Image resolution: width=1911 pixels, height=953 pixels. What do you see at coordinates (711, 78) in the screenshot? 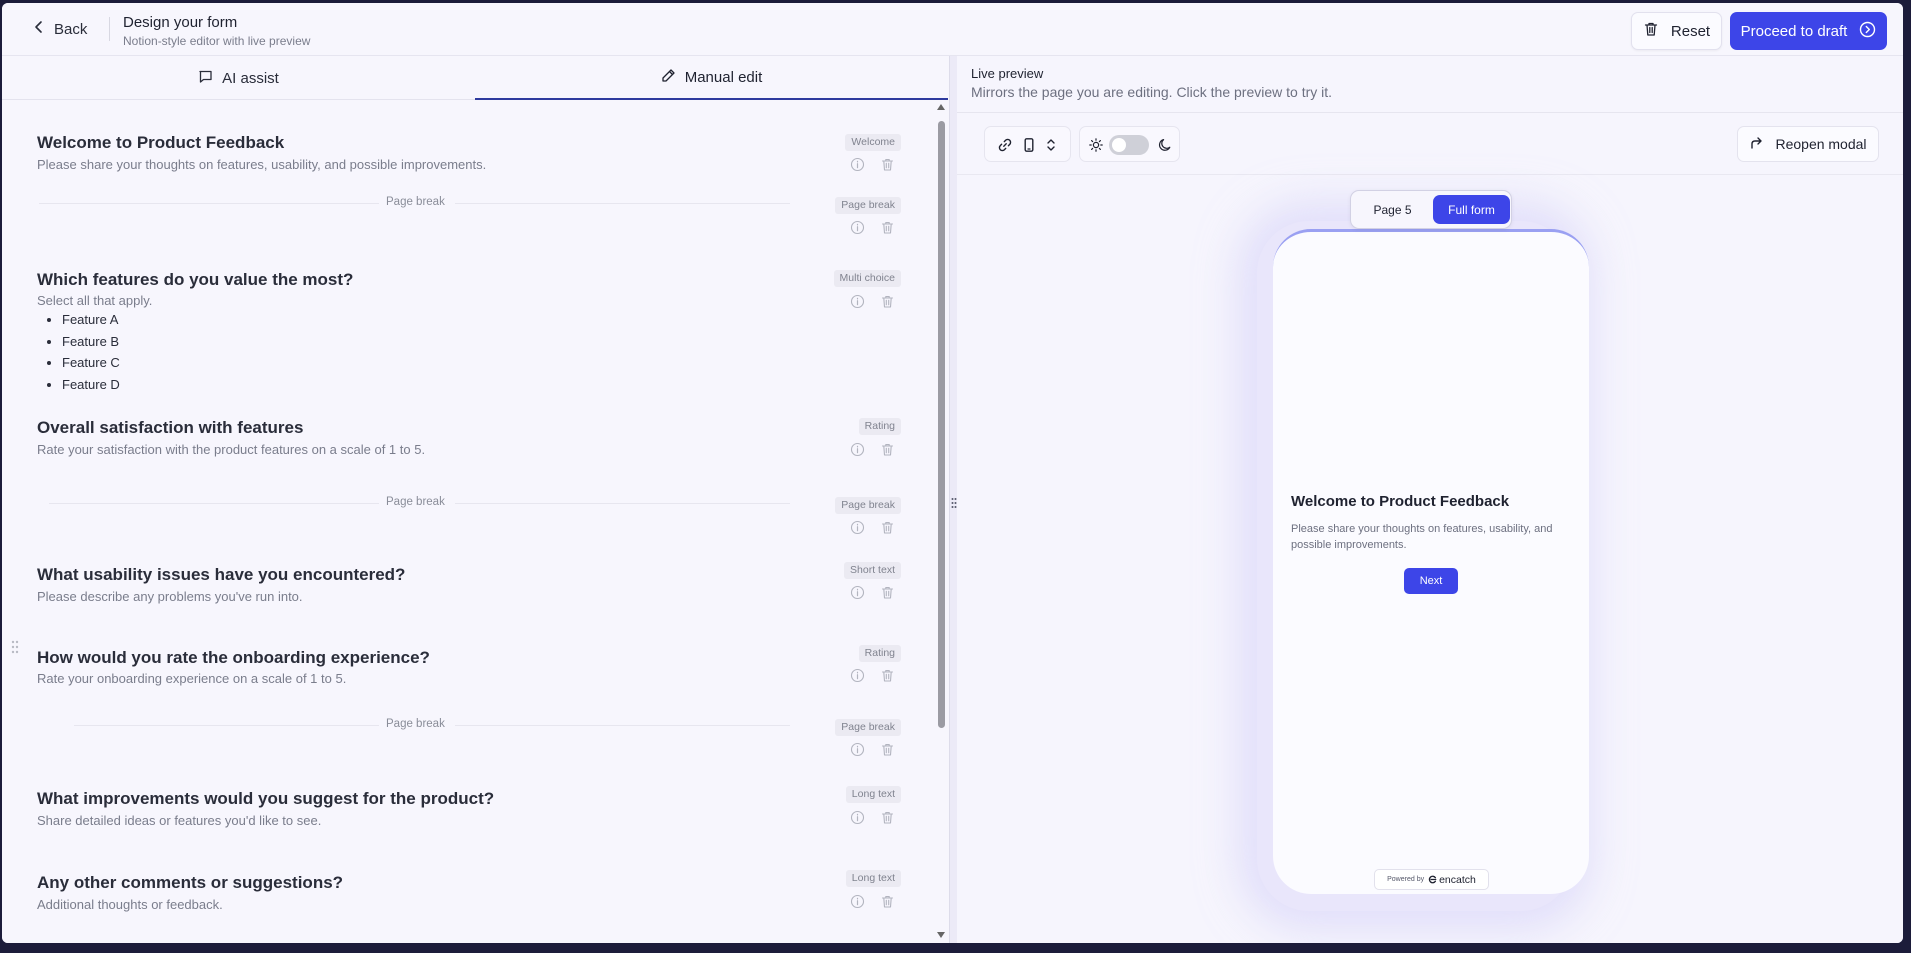
I see `tab-manual-edit: Manual edit` at bounding box center [711, 78].